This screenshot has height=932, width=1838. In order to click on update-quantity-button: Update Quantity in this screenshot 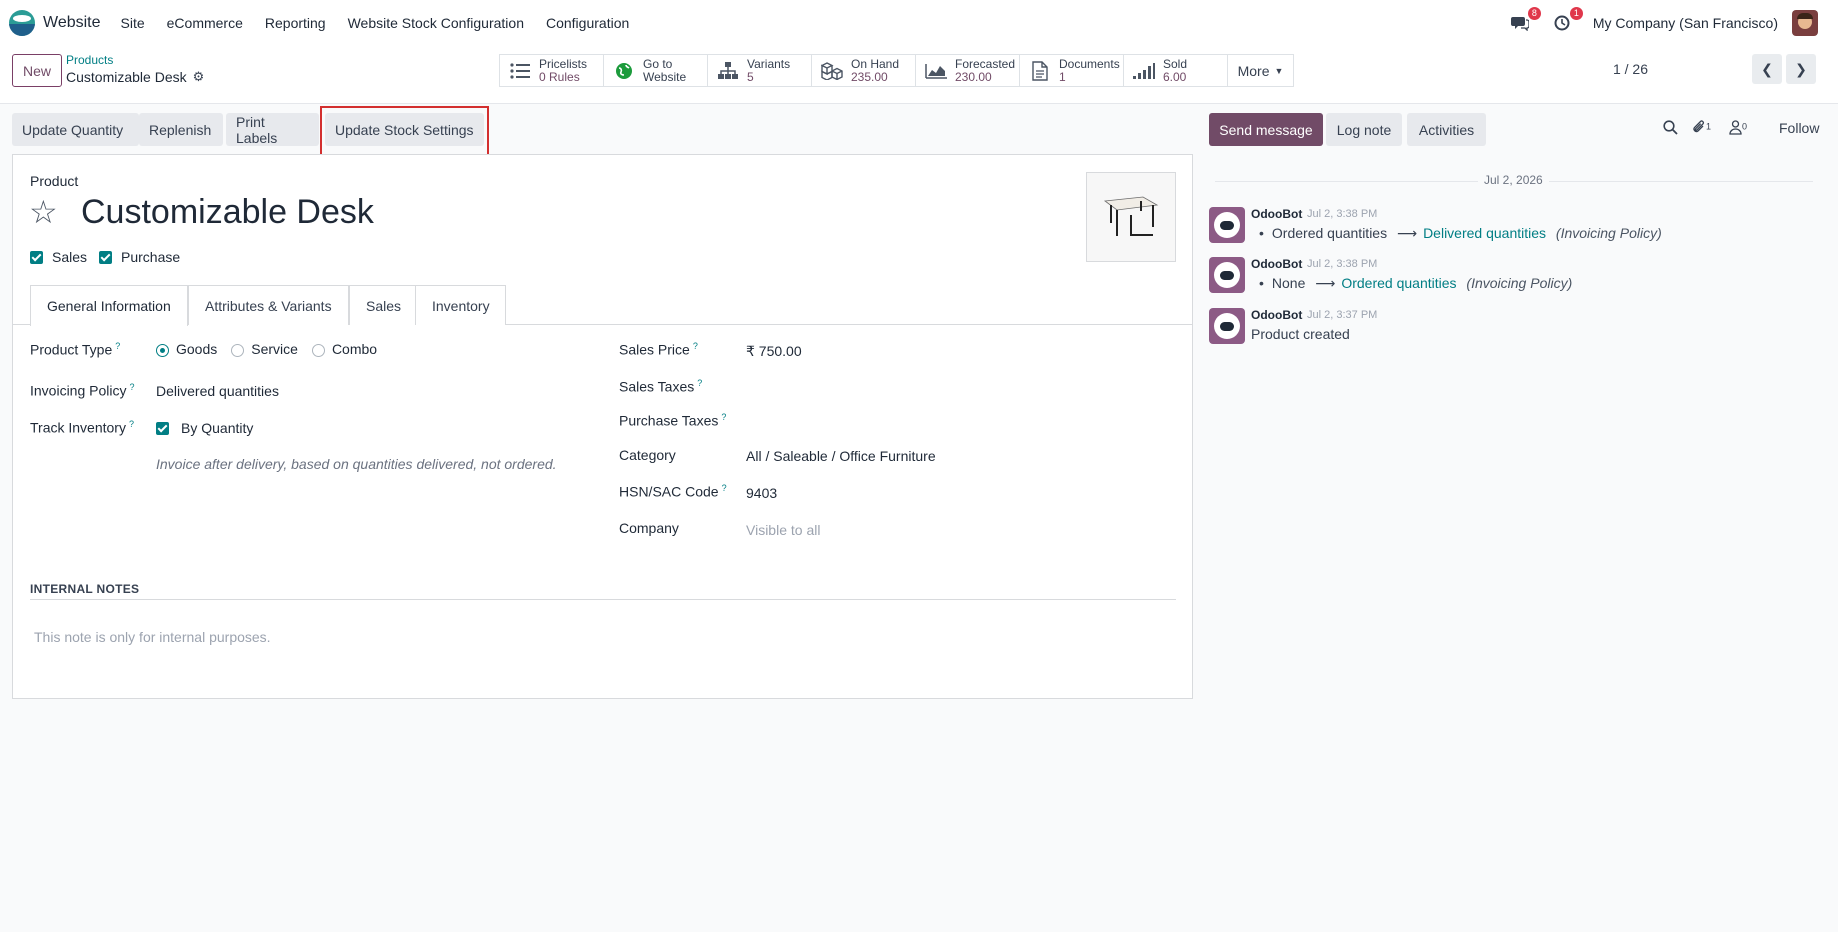, I will do `click(75, 129)`.